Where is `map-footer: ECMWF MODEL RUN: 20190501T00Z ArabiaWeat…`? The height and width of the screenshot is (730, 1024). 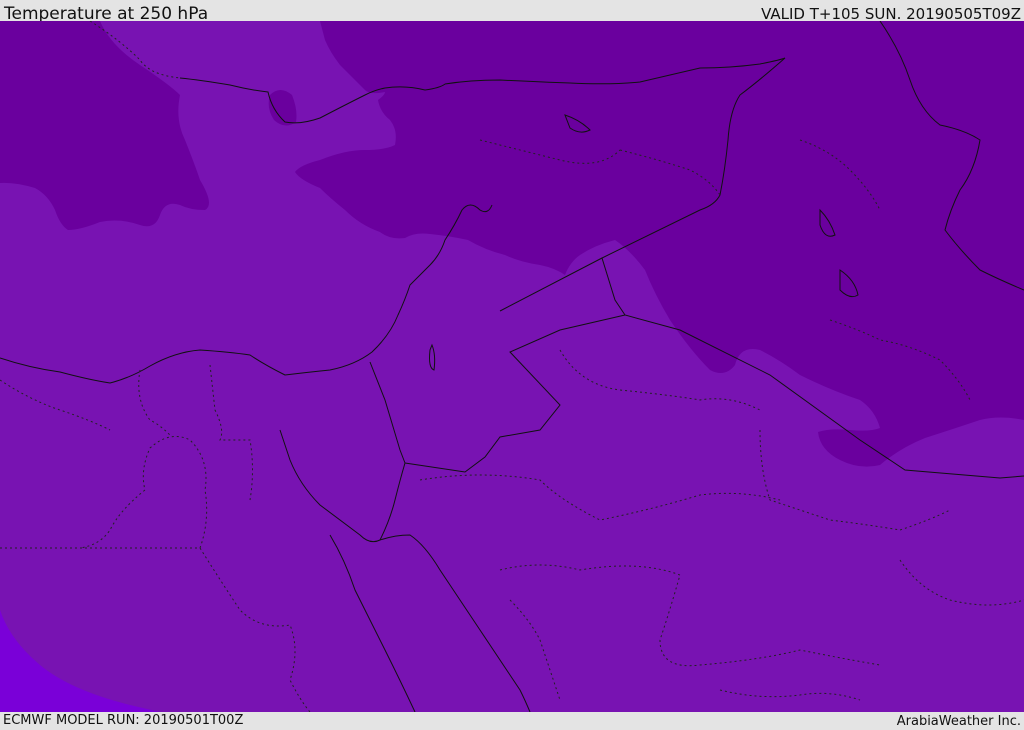 map-footer: ECMWF MODEL RUN: 20190501T00Z ArabiaWeat… is located at coordinates (512, 720).